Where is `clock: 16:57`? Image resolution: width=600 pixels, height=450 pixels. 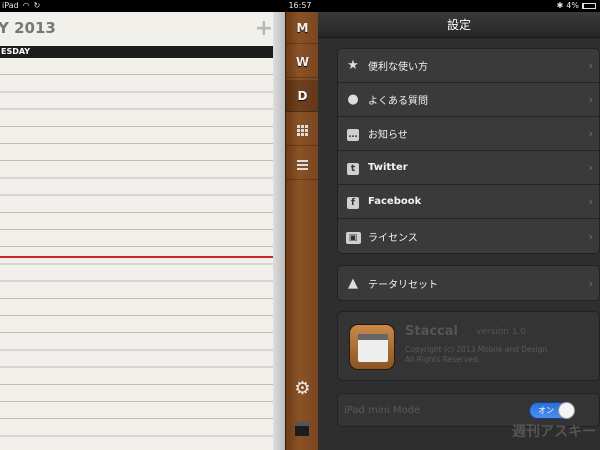
clock: 16:57 is located at coordinates (300, 5).